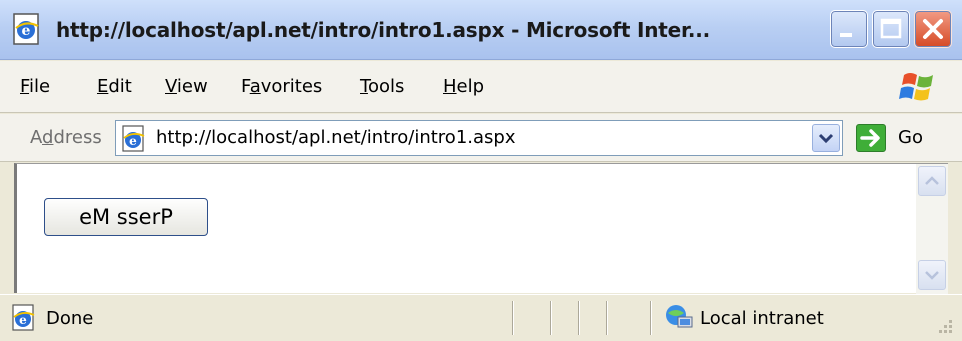 The width and height of the screenshot is (962, 341). I want to click on menu-help: Help, so click(463, 87).